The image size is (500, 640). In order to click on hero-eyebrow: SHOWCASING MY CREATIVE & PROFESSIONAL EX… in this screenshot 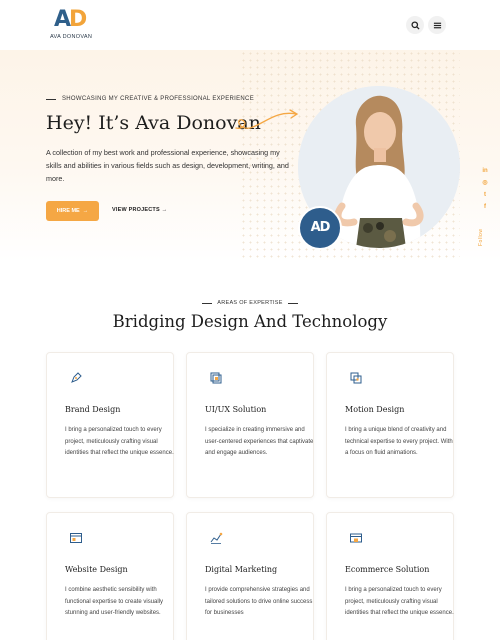, I will do `click(150, 99)`.